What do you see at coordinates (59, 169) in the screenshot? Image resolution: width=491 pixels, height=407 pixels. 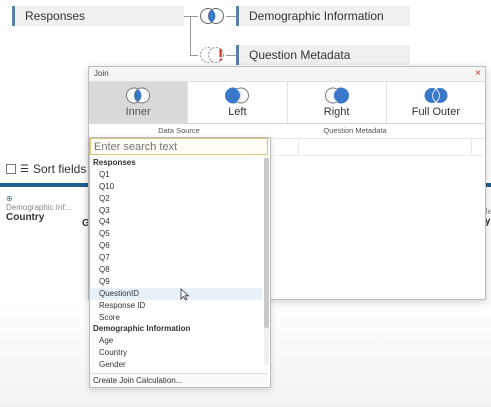 I see `sort-fields-label: Sort fields` at bounding box center [59, 169].